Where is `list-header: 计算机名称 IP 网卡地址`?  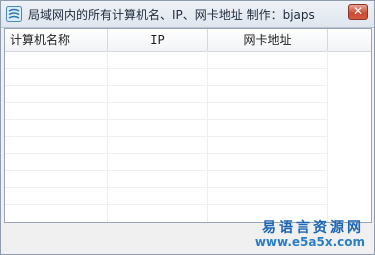 list-header: 计算机名称 IP 网卡地址 is located at coordinates (188, 40).